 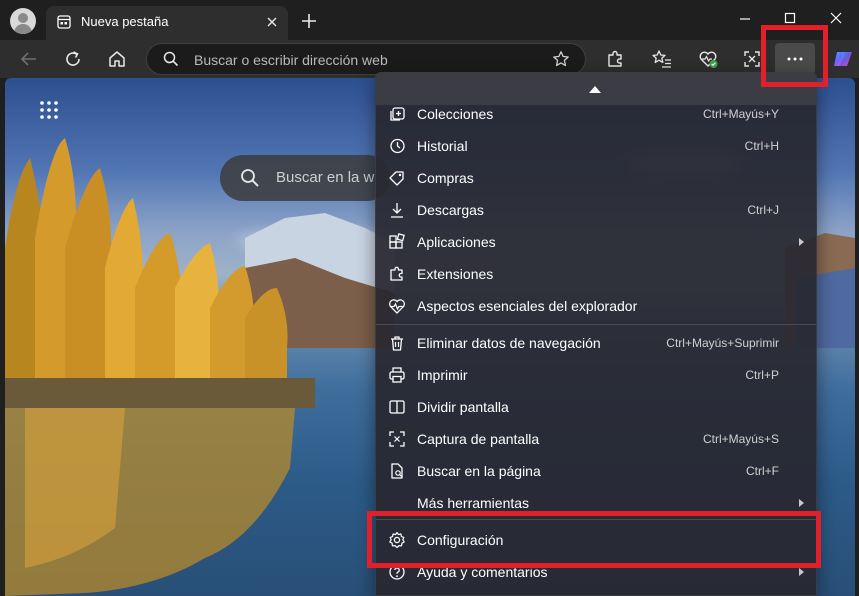 What do you see at coordinates (397, 375) in the screenshot?
I see `printer-icon` at bounding box center [397, 375].